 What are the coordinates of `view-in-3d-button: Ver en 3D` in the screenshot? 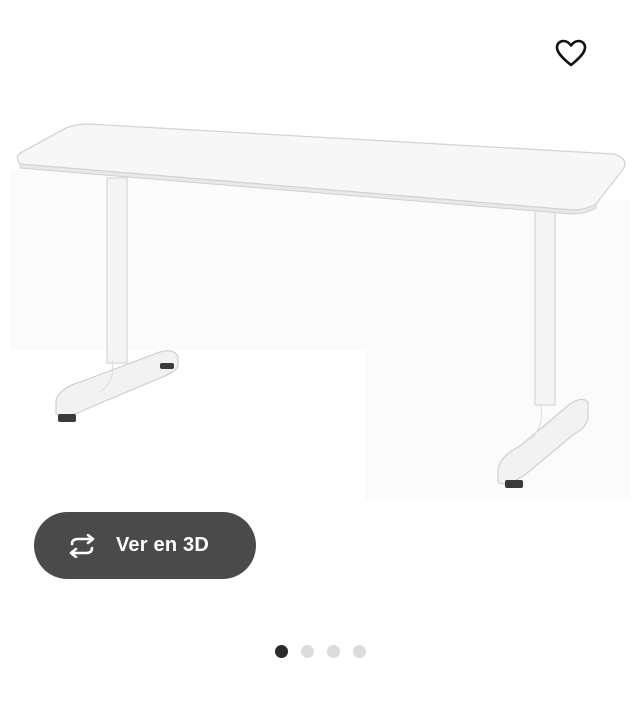 It's located at (145, 545).